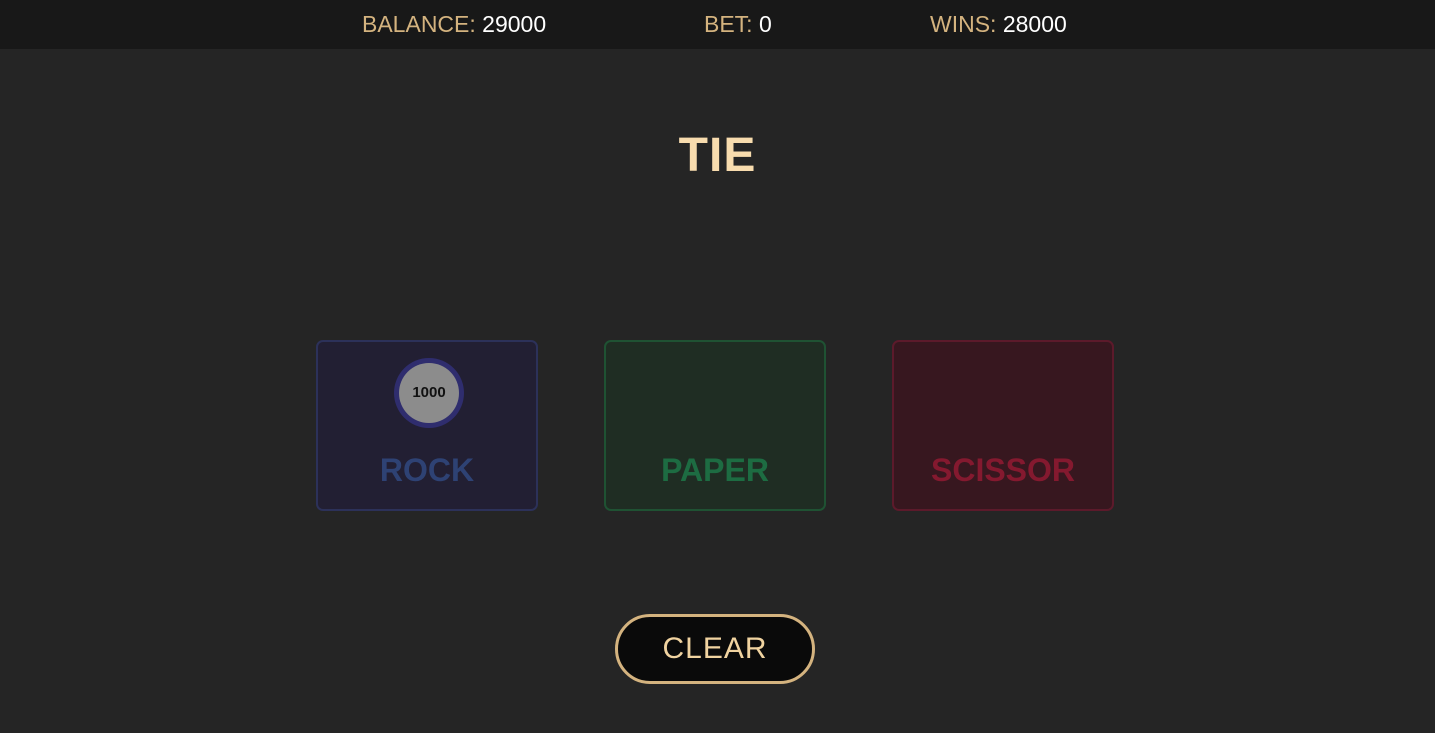 This screenshot has height=733, width=1435. Describe the element at coordinates (419, 24) in the screenshot. I see `balance-label: BALANCE:` at that location.